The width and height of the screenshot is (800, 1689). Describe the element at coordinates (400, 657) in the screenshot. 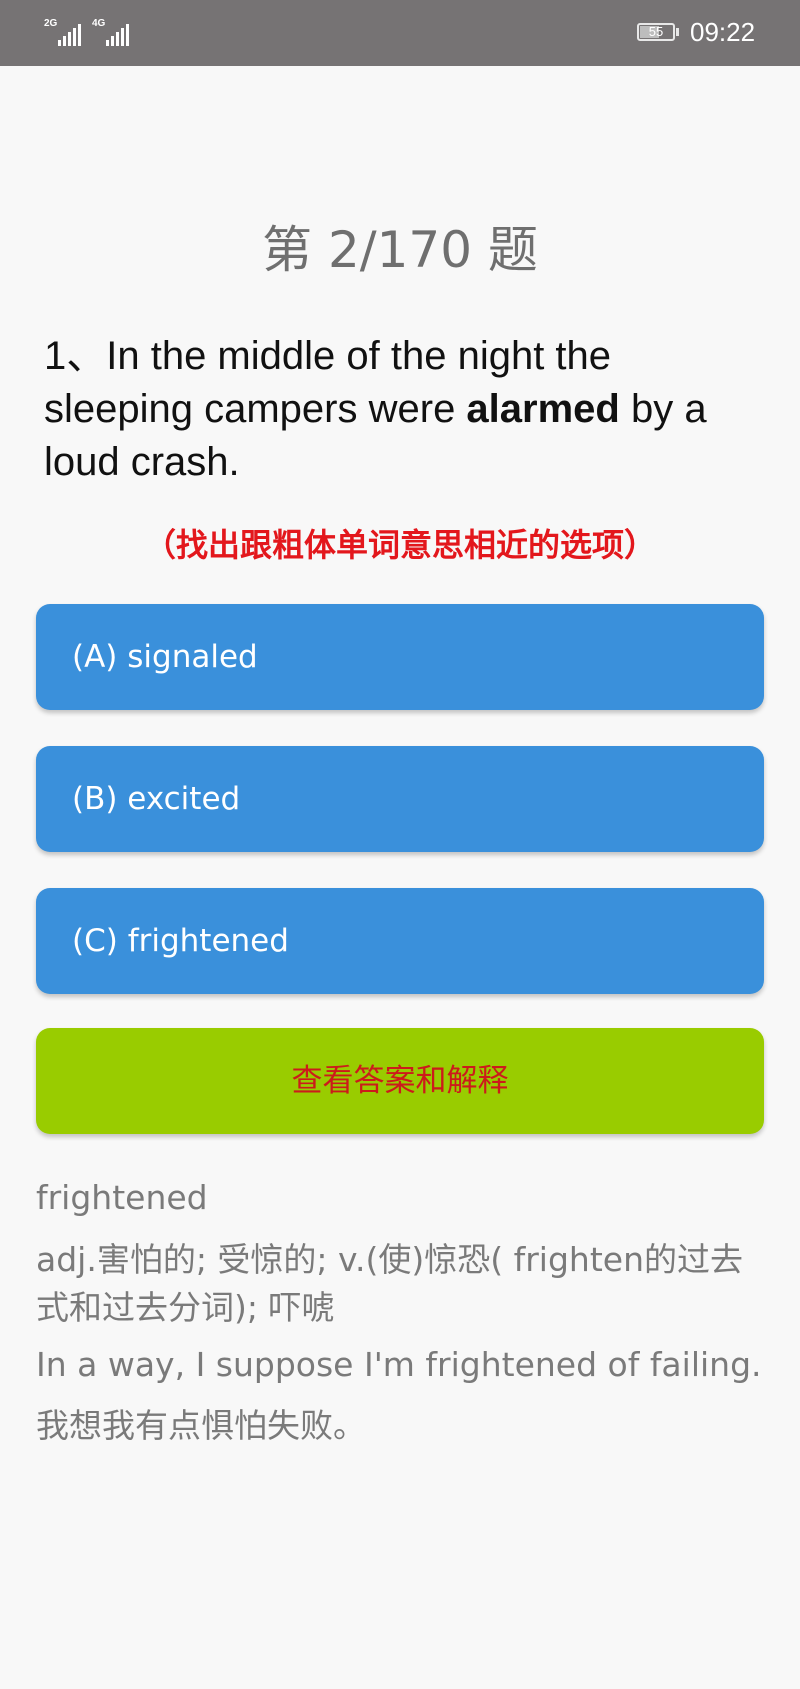

I see `option-a-button: (A) signaled` at that location.